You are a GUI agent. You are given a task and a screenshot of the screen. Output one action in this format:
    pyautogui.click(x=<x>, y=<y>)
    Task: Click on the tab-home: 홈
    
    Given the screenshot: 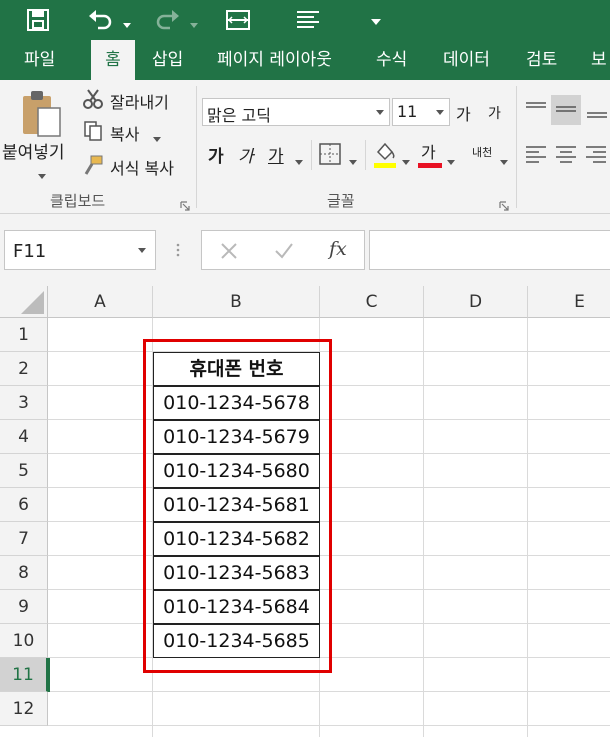 What is the action you would take?
    pyautogui.click(x=113, y=60)
    